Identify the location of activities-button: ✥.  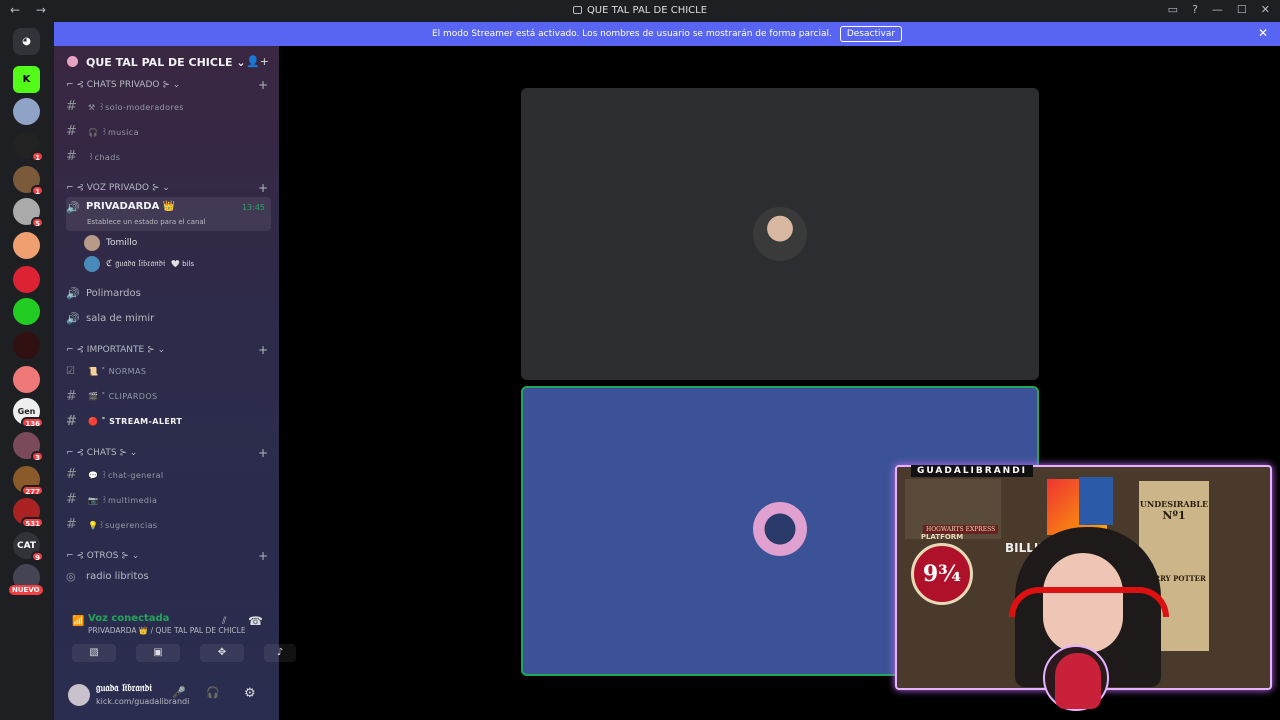
(222, 653).